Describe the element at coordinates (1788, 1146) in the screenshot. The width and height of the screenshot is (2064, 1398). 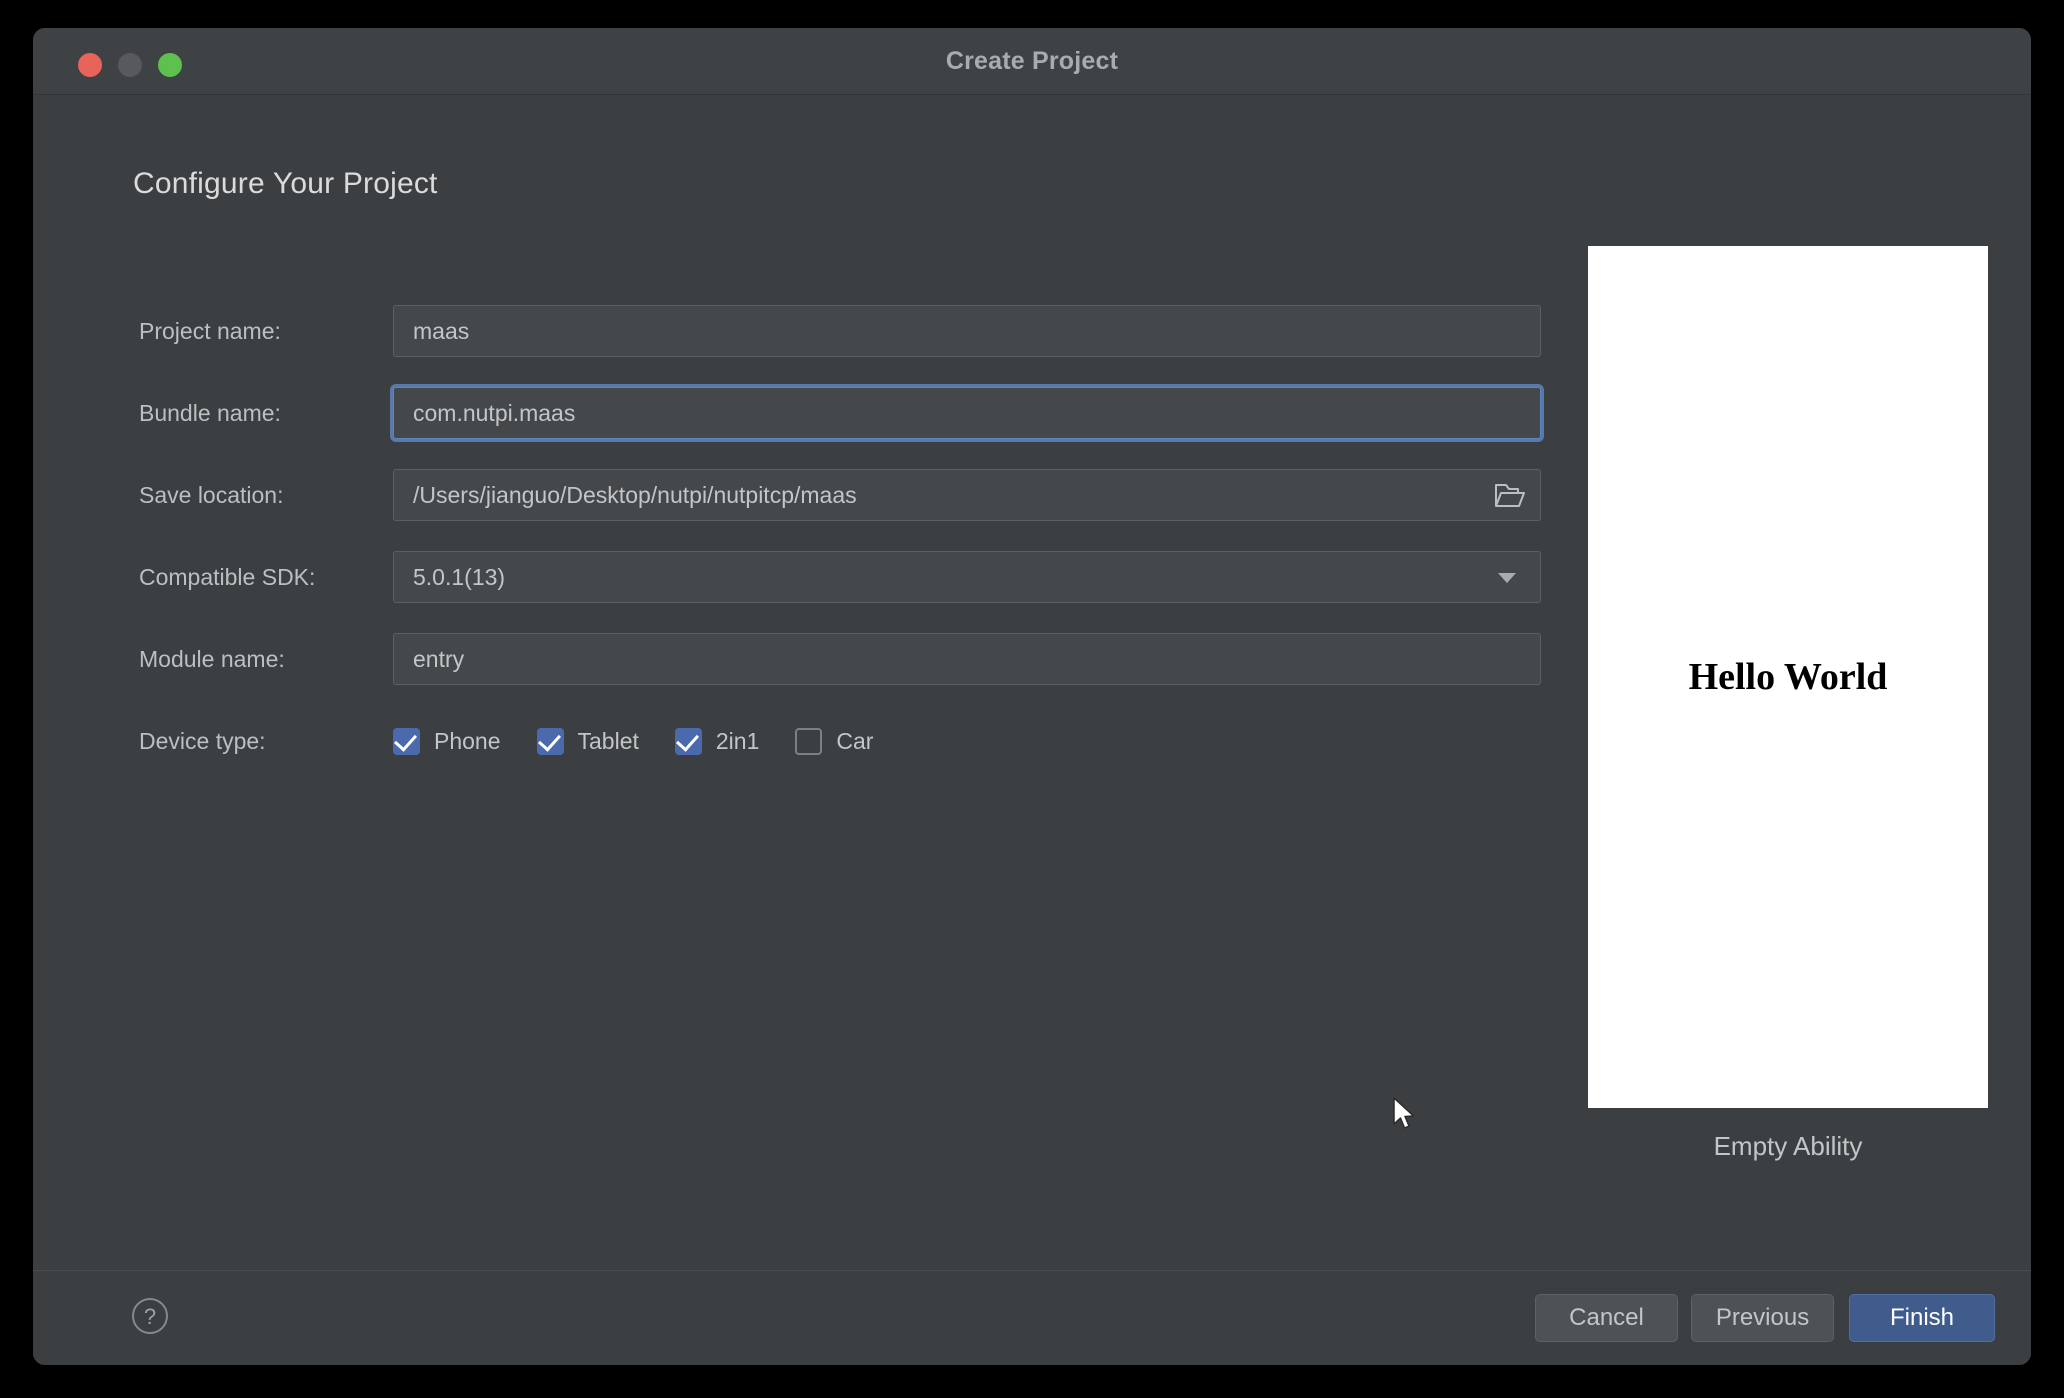
I see `preview-caption: Empty Ability` at that location.